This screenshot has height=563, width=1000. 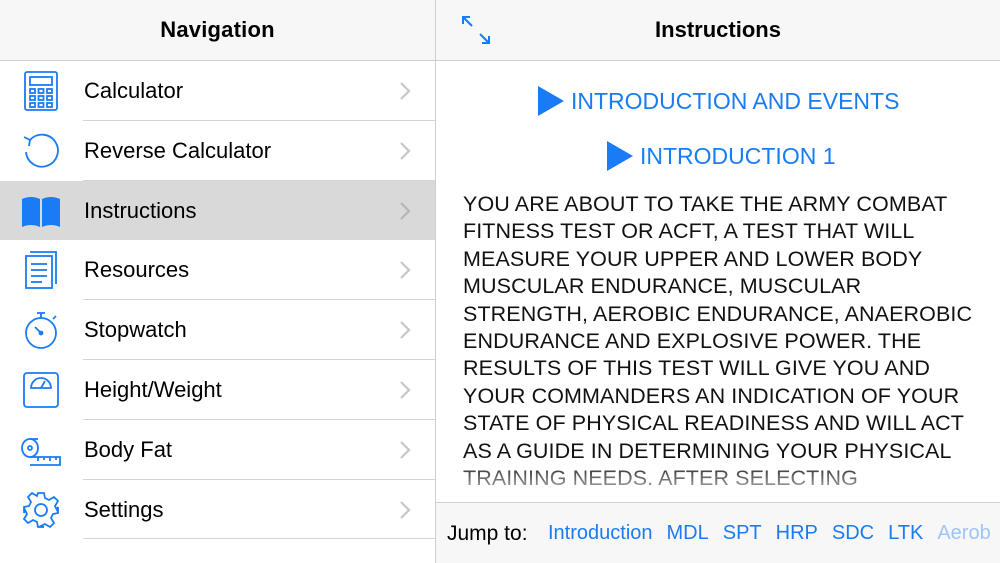 I want to click on nav-item-stopwatch: Stopwatch, so click(x=217, y=330).